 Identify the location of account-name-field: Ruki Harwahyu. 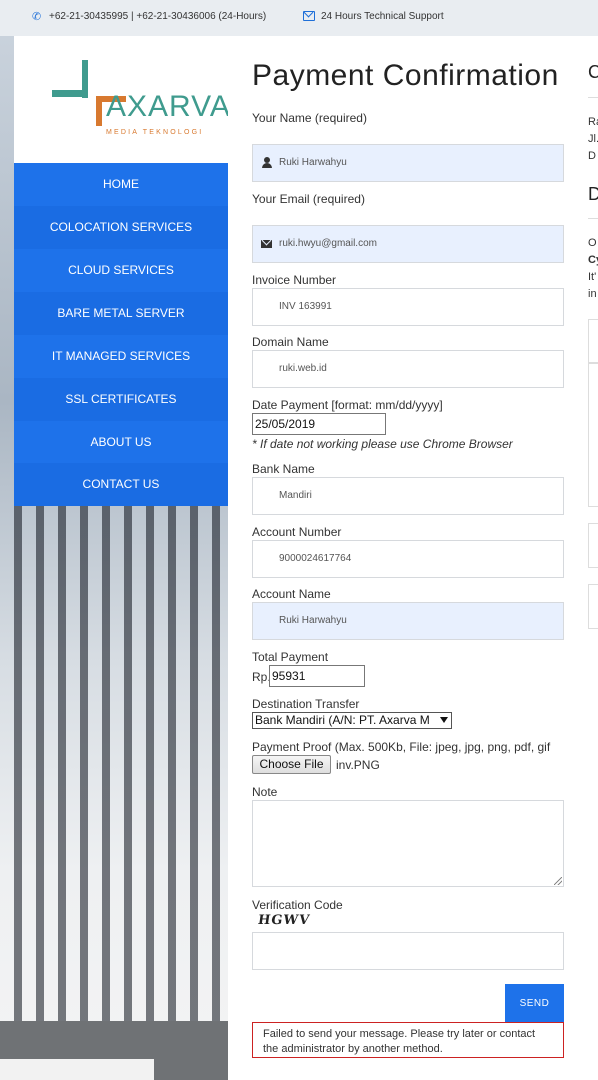
(408, 621).